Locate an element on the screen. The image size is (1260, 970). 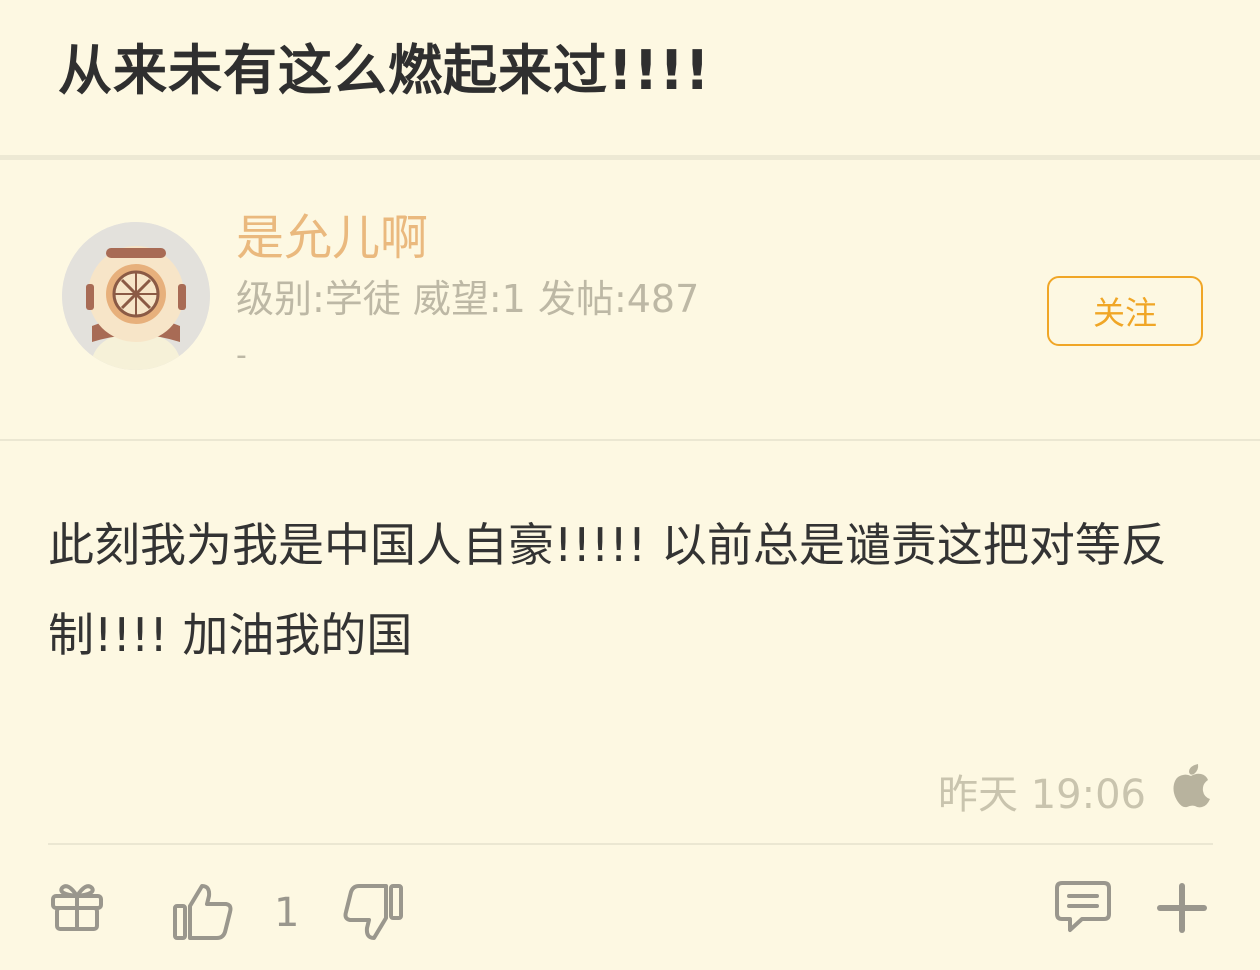
header-divider is located at coordinates (630, 440).